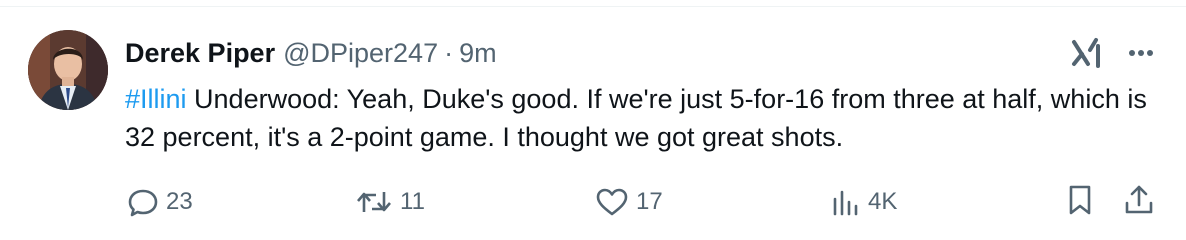 This screenshot has width=1186, height=240. Describe the element at coordinates (649, 201) in the screenshot. I see `like-count: 17` at that location.